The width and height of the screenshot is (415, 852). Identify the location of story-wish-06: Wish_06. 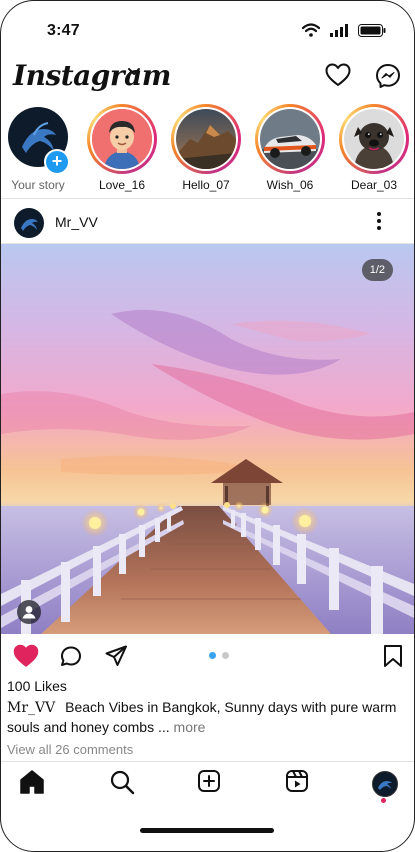
(290, 148).